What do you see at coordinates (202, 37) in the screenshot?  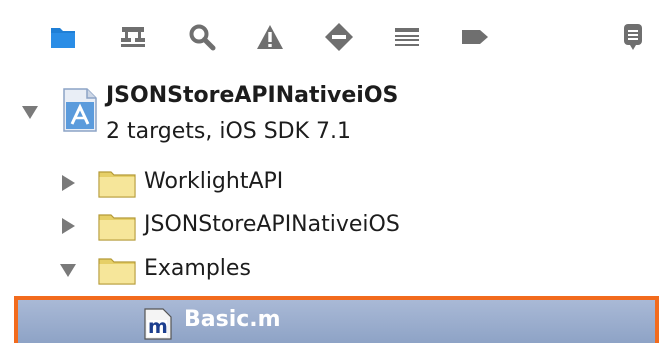 I see `search-navigator-icon` at bounding box center [202, 37].